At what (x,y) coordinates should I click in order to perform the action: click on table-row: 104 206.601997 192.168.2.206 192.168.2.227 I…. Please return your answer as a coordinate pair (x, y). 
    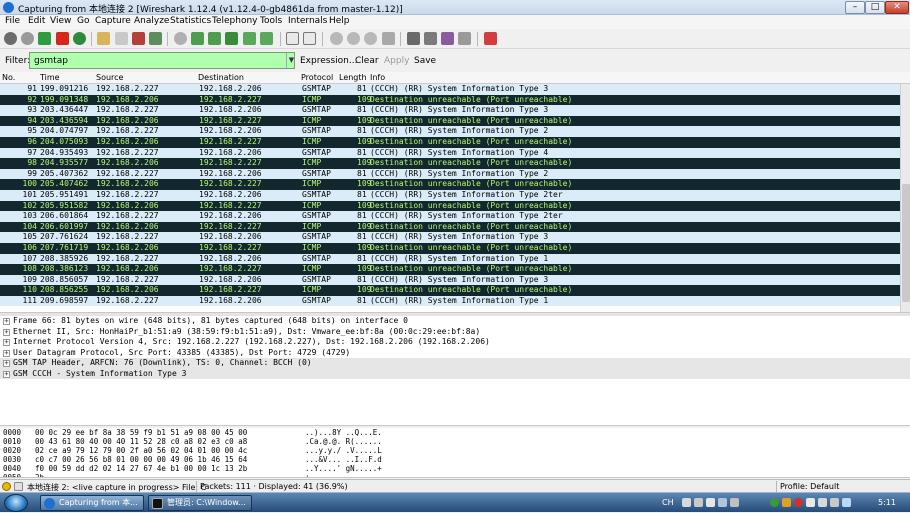
    Looking at the image, I should click on (450, 227).